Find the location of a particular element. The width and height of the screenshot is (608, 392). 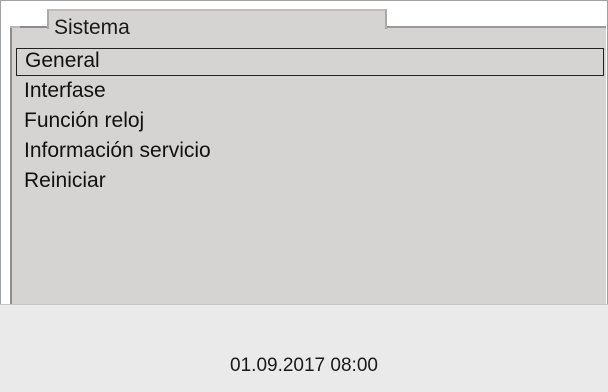

menu-item-label: Interfase is located at coordinates (65, 90).